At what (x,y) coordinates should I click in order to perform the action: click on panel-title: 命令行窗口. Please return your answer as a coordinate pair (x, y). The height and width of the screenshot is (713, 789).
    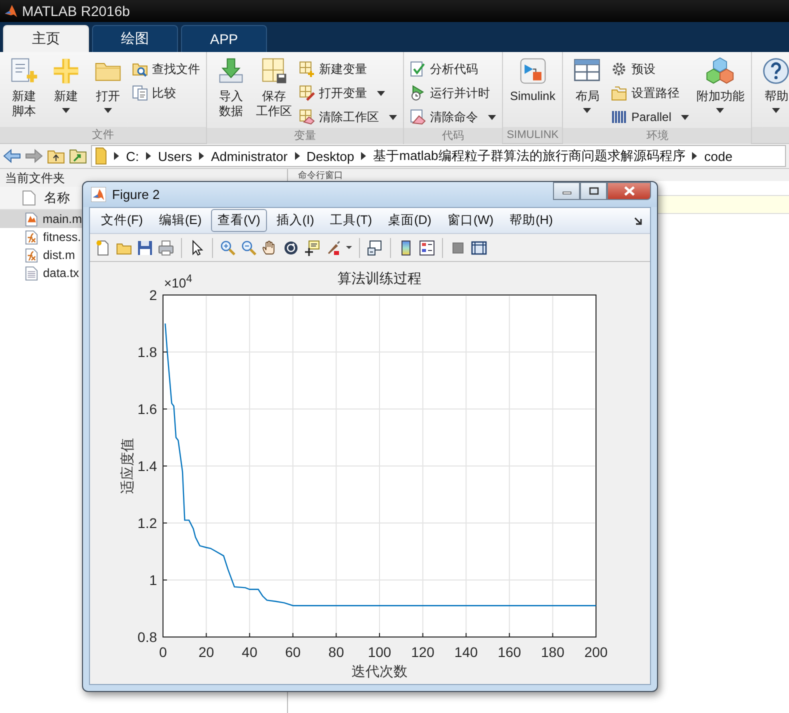
    Looking at the image, I should click on (320, 175).